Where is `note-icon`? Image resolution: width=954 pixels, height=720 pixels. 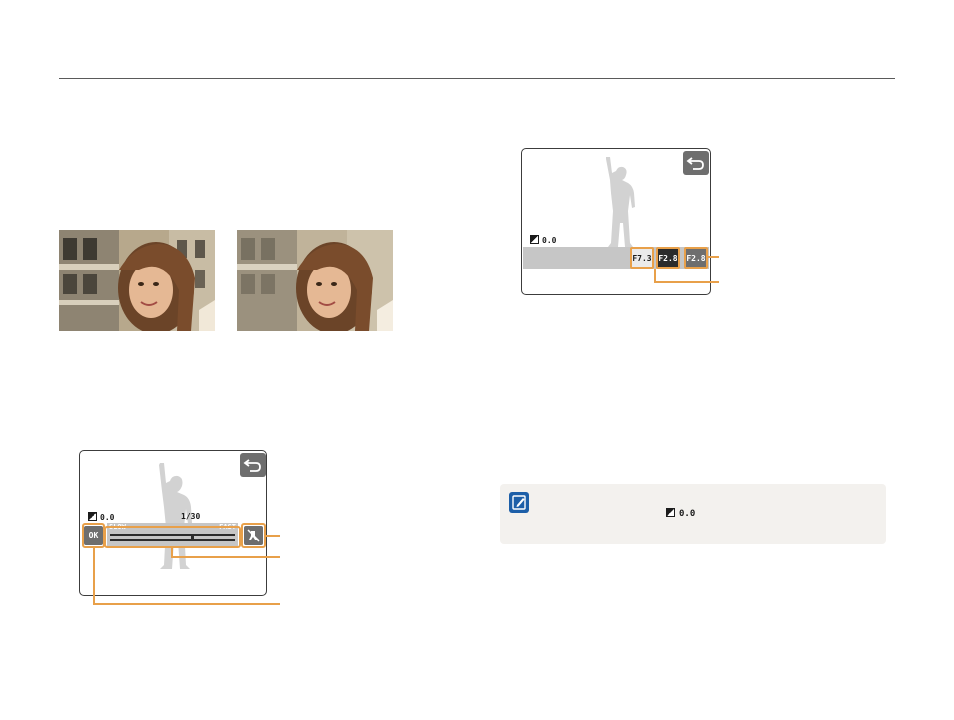
note-icon is located at coordinates (519, 502).